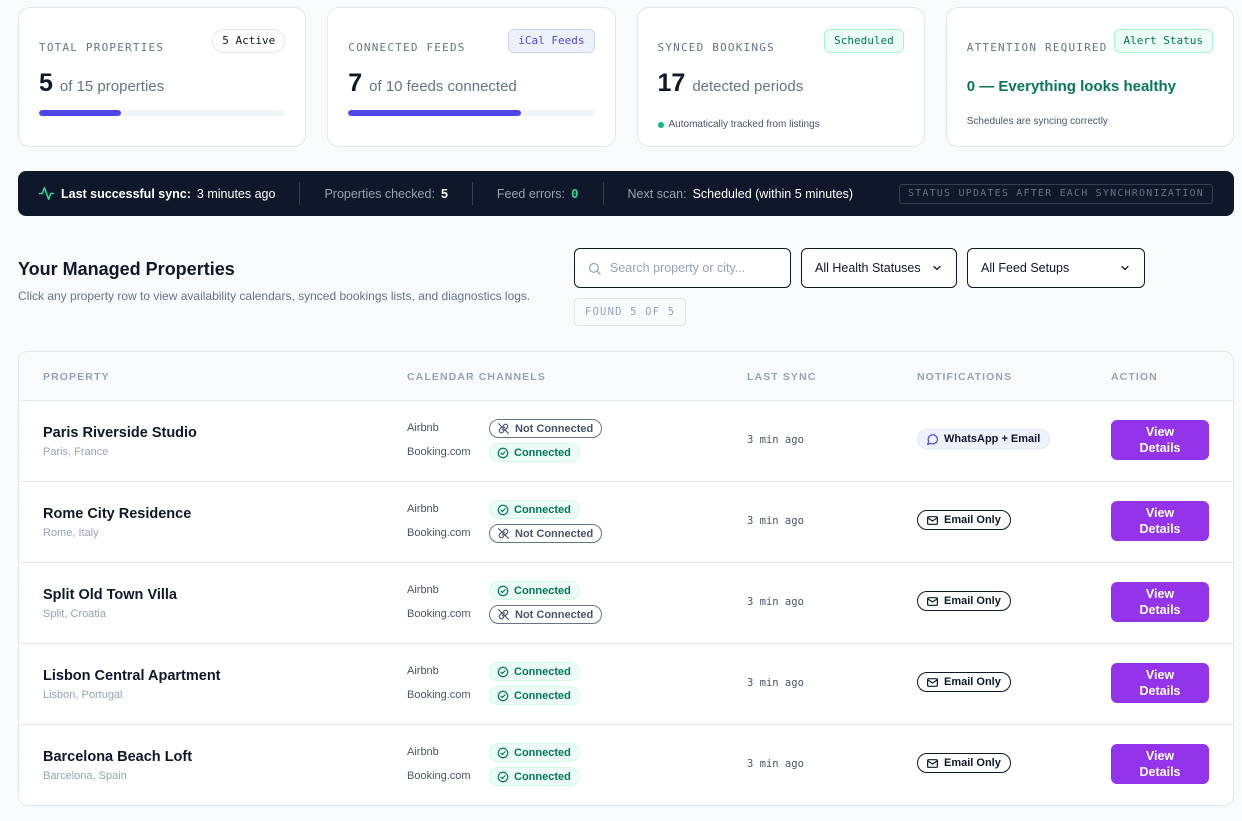 The image size is (1242, 821). Describe the element at coordinates (83, 695) in the screenshot. I see `property-location: Lisbon, Portugal` at that location.